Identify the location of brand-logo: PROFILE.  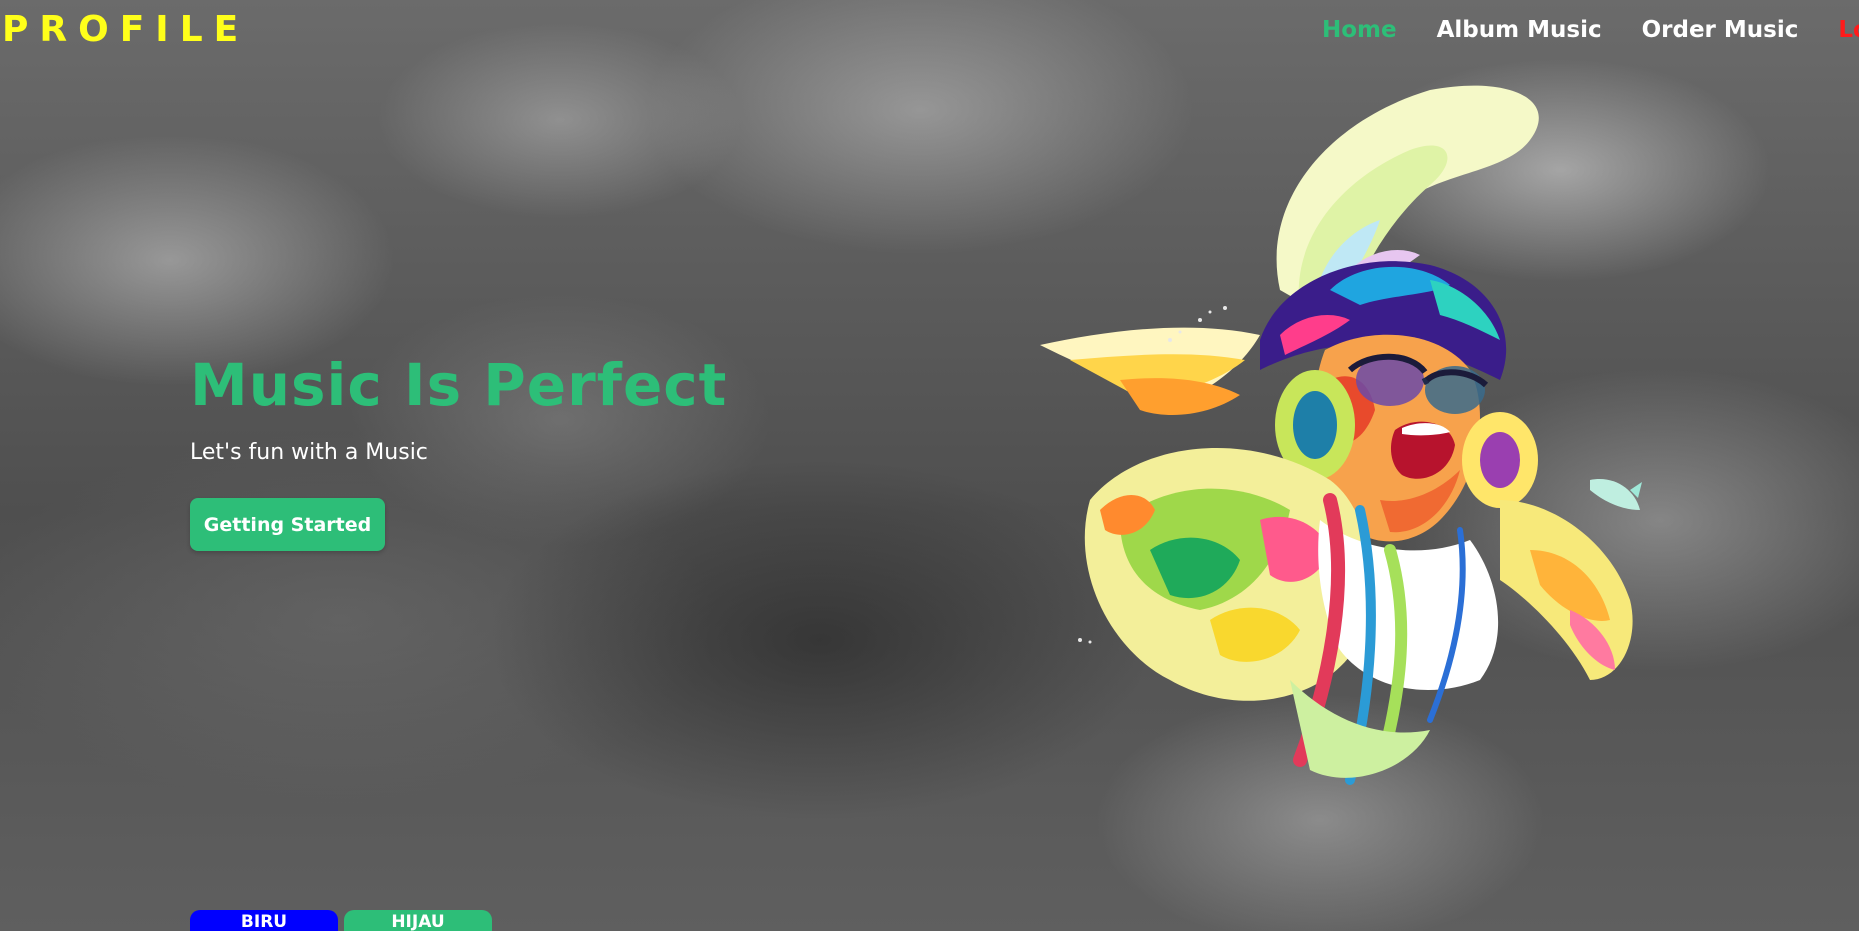
(125, 30).